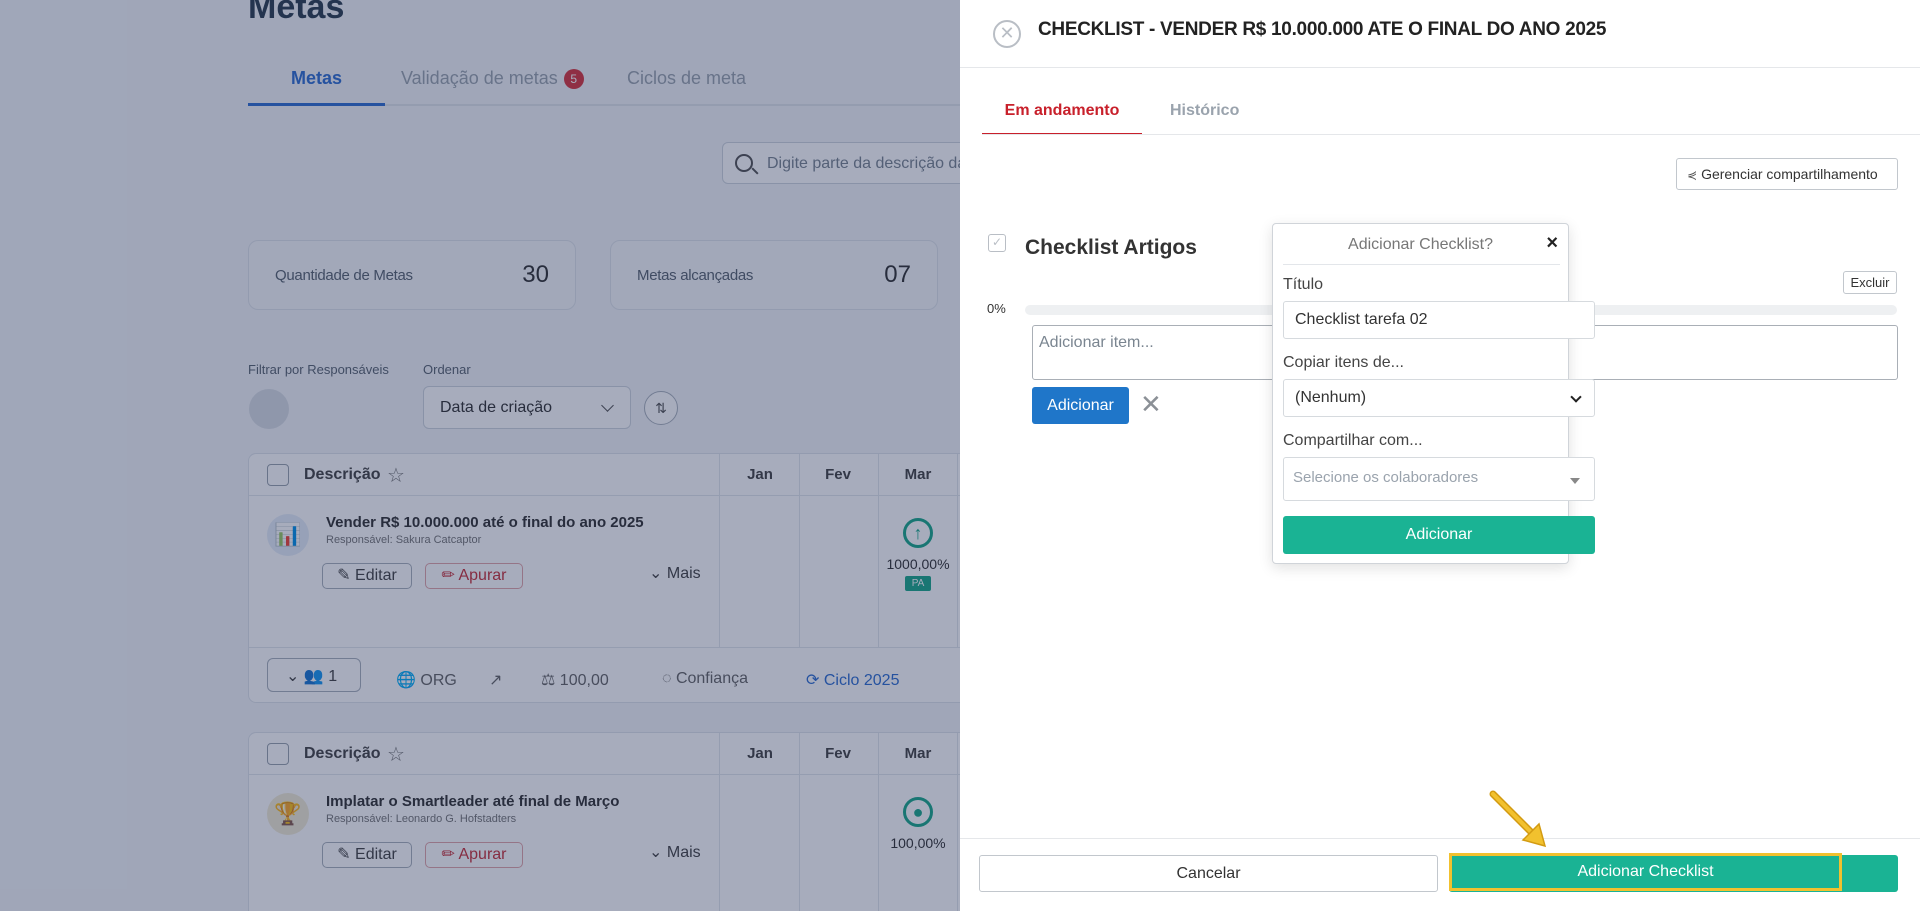 This screenshot has height=911, width=1920. I want to click on popover-add-button: Adicionar, so click(1439, 535).